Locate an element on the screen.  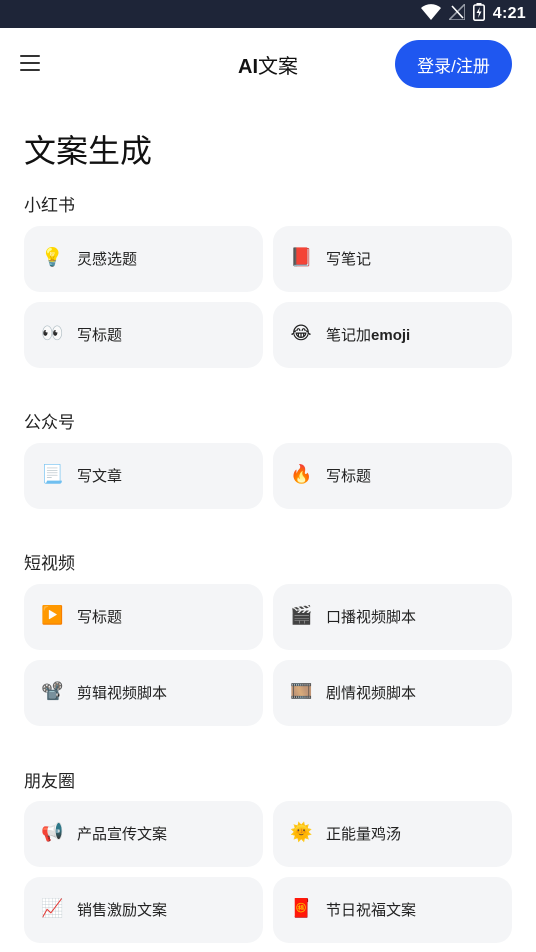
card-label: 节日祝福文案 is located at coordinates (371, 910).